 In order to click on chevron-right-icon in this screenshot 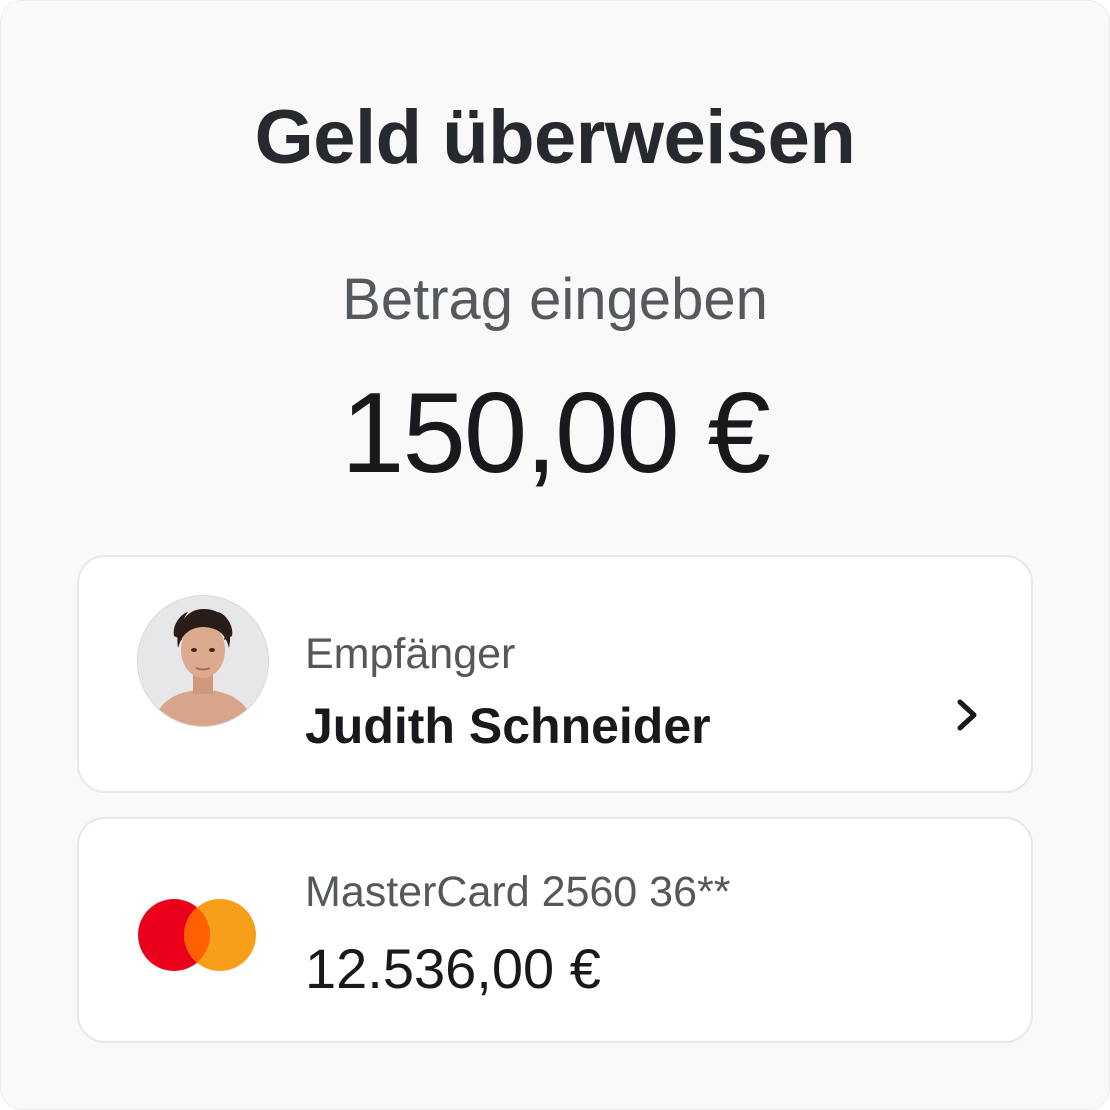, I will do `click(967, 715)`.